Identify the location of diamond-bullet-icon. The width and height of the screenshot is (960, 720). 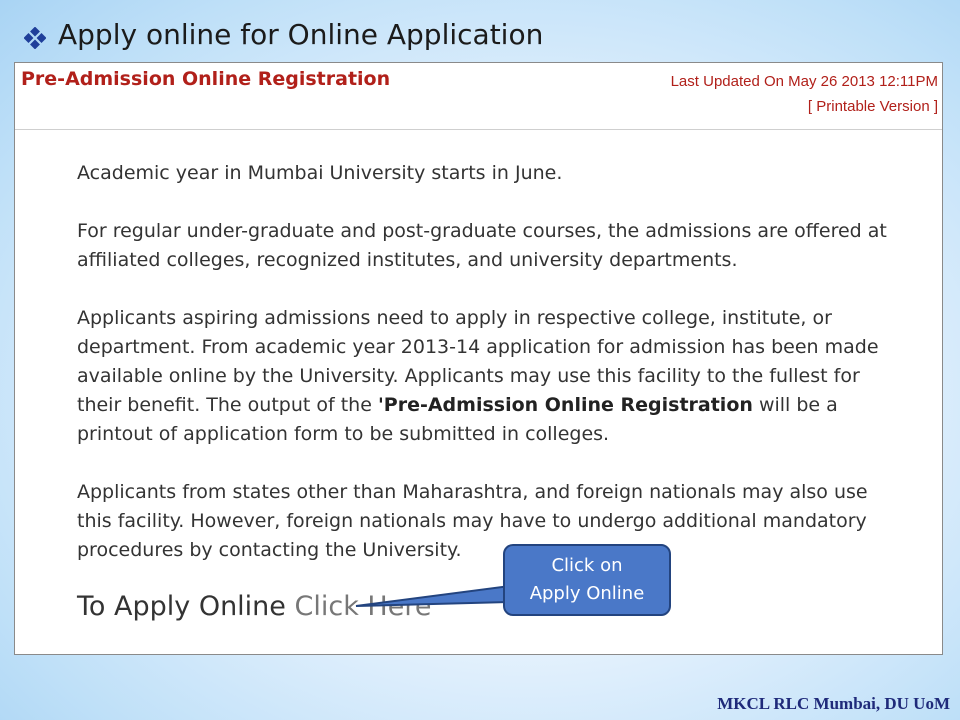
(35, 36).